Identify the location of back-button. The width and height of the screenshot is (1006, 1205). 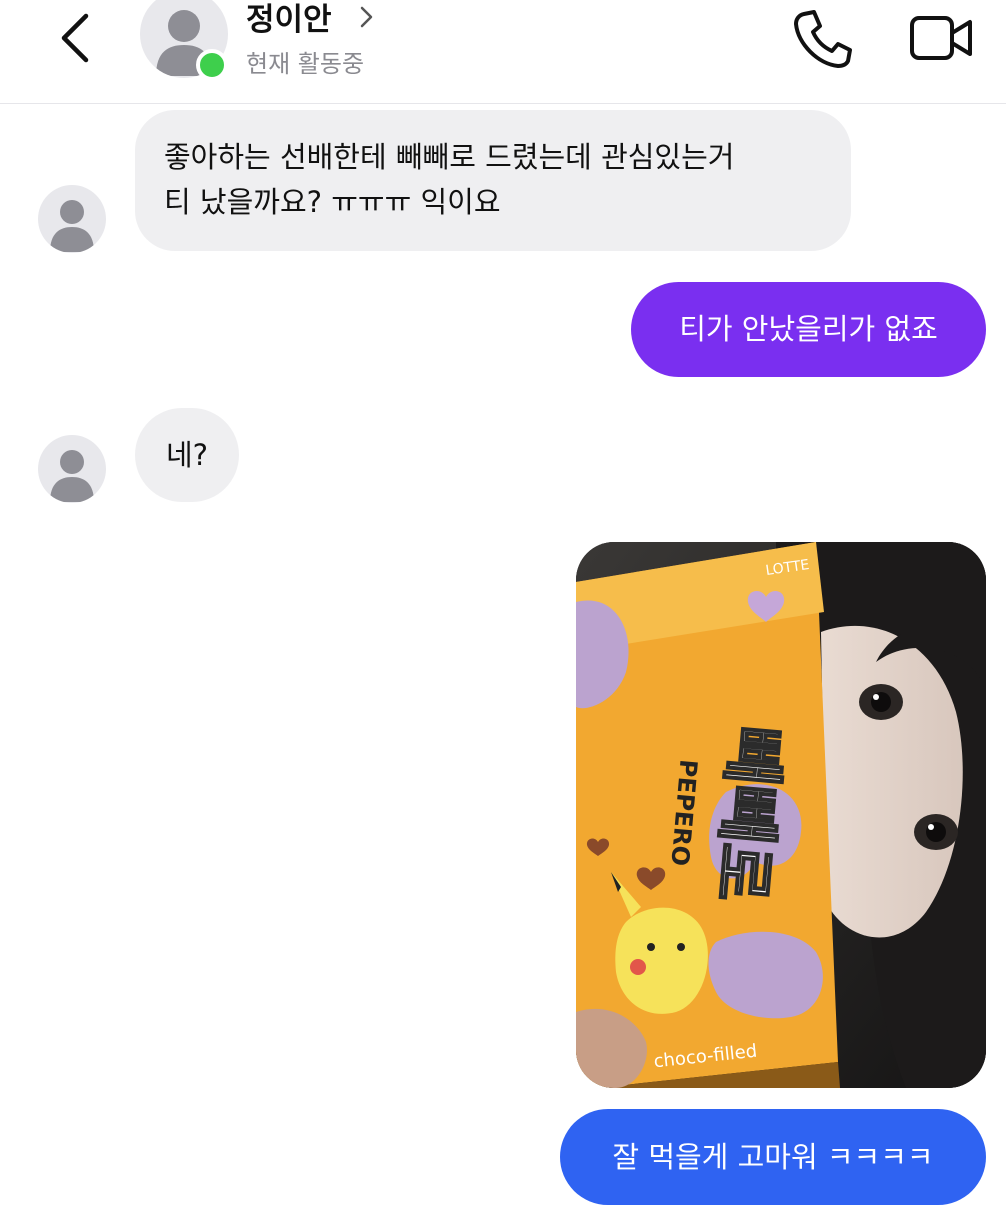
(76, 36).